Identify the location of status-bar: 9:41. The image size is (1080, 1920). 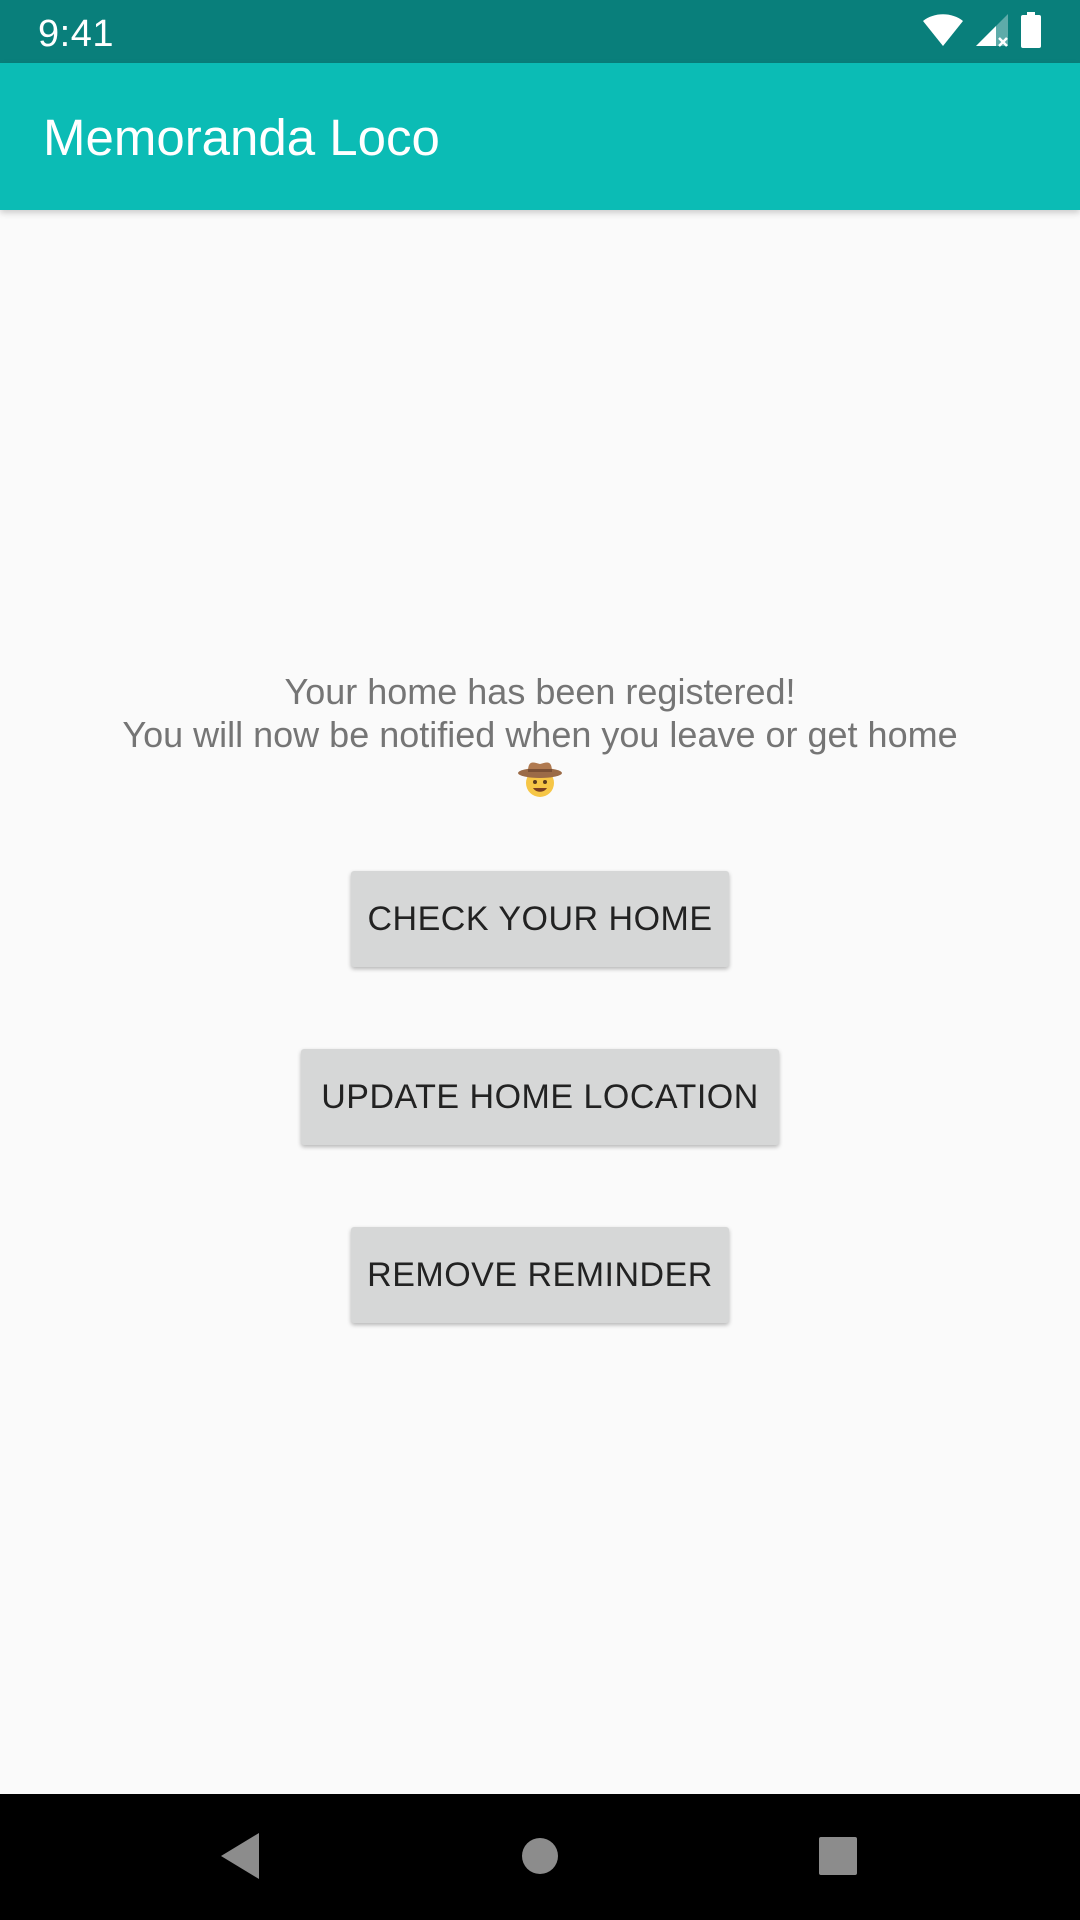
(540, 31).